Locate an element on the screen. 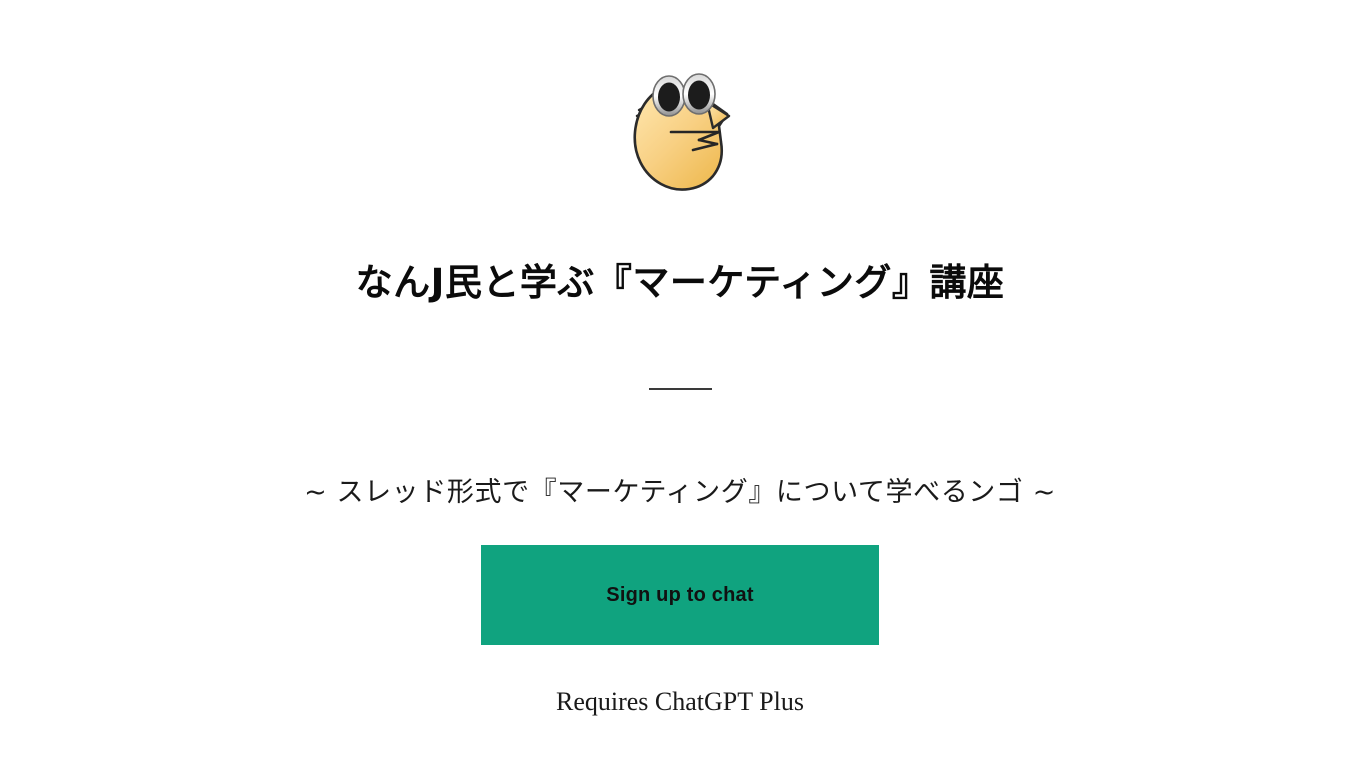 This screenshot has height=764, width=1360. sign-up-to-chat-button: Sign up to chat is located at coordinates (680, 595).